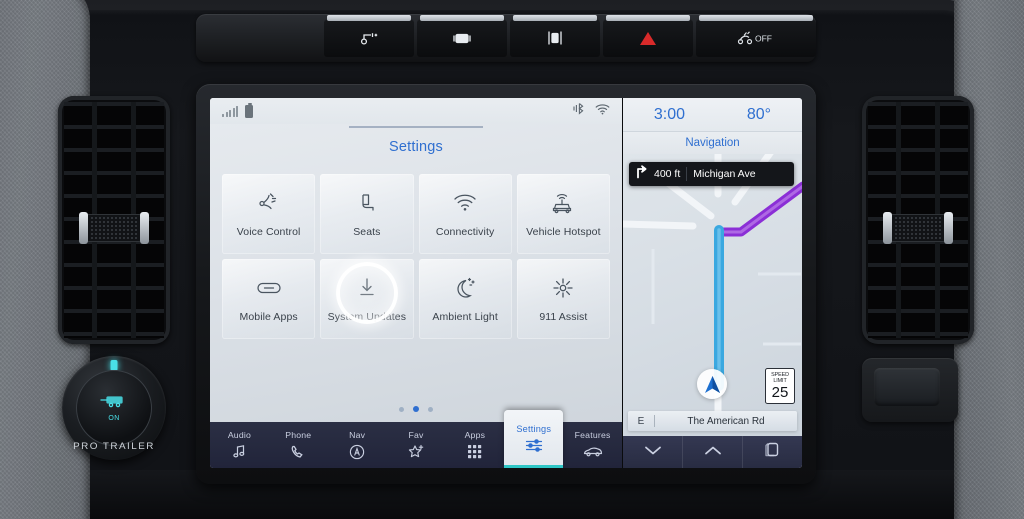 The height and width of the screenshot is (519, 1024). Describe the element at coordinates (367, 288) in the screenshot. I see `download-update-icon` at that location.